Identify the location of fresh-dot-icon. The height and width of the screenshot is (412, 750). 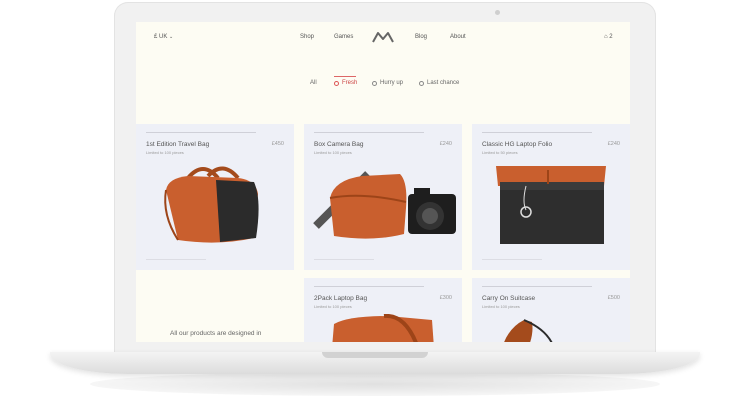
(336, 83).